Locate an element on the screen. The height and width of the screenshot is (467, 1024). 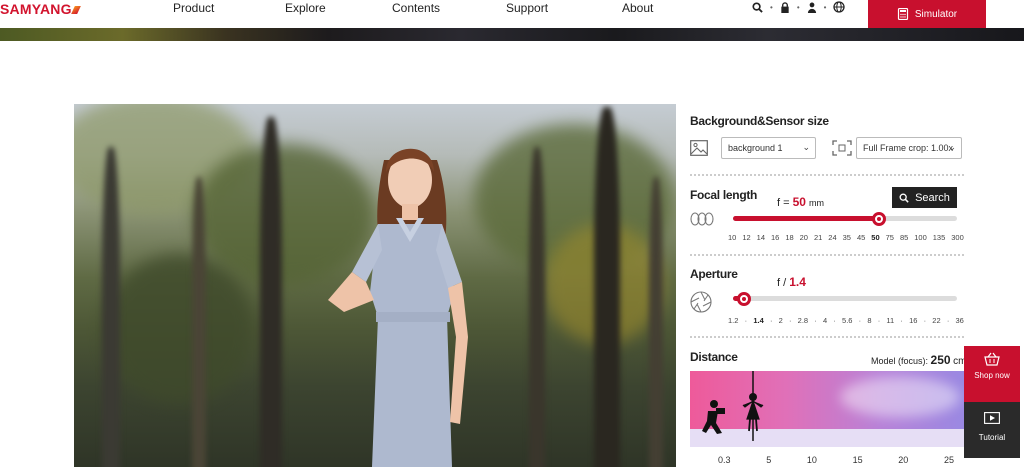
nav-product: Product is located at coordinates (193, 8).